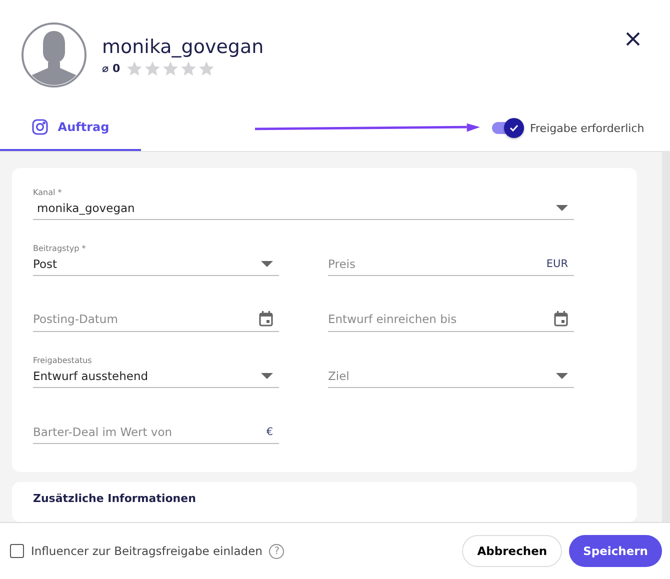 Image resolution: width=670 pixels, height=579 pixels. I want to click on select-field: Beitragstyp * Post, so click(156, 258).